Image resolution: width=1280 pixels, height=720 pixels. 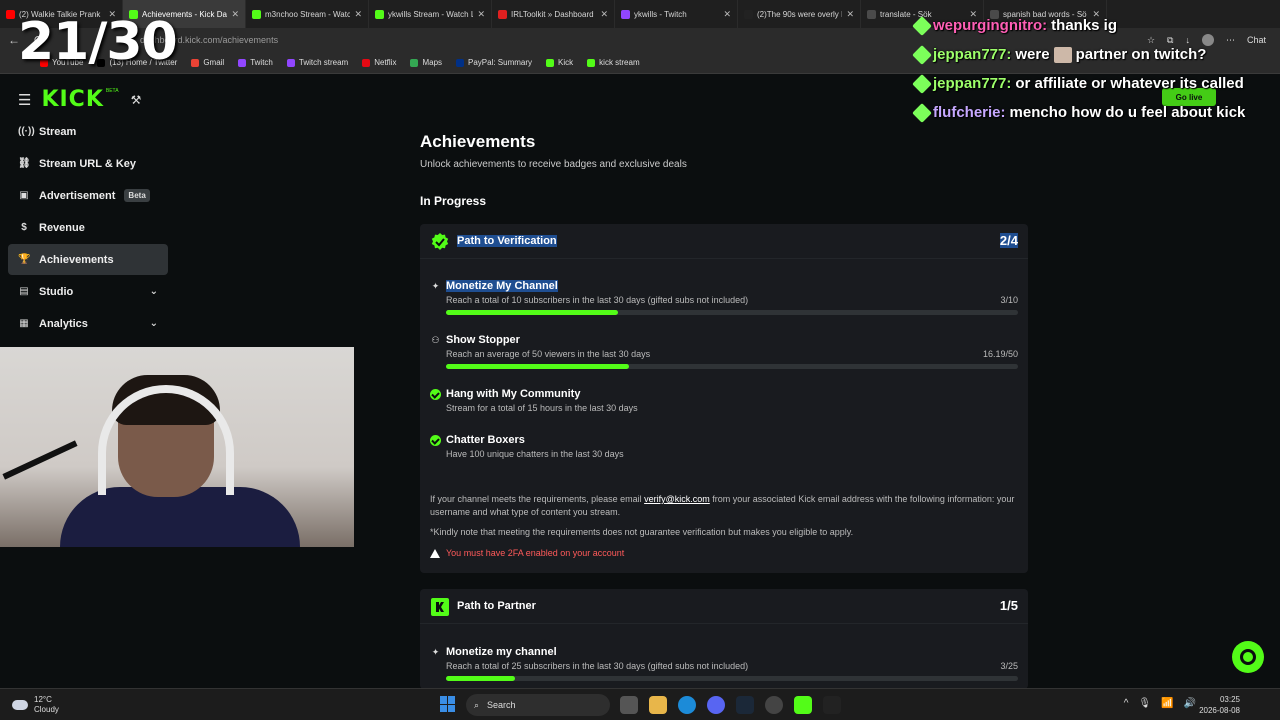 What do you see at coordinates (972, 83) in the screenshot?
I see `chat-username: jeppan777:` at bounding box center [972, 83].